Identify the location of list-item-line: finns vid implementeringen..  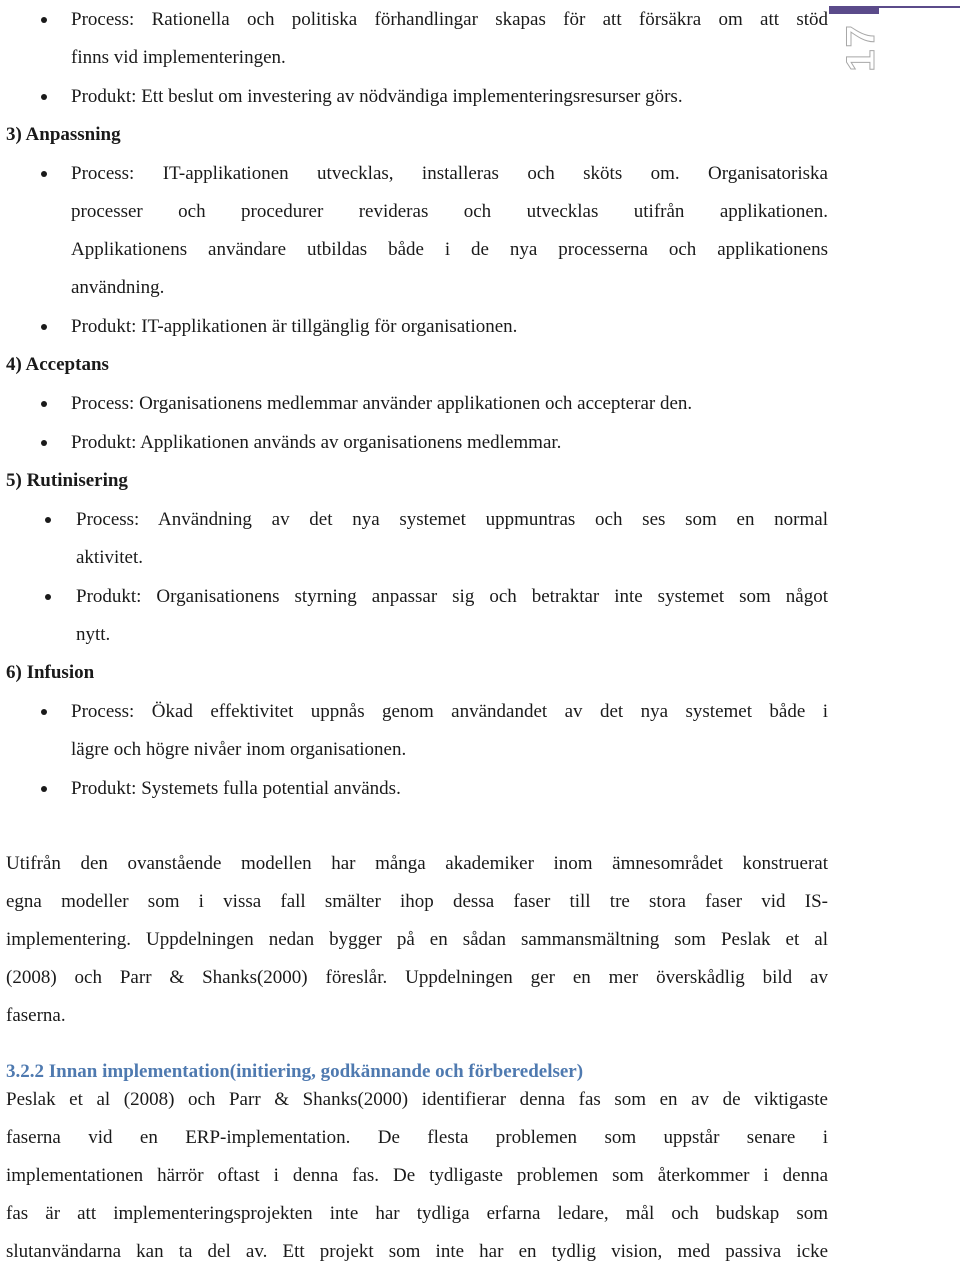
(178, 57).